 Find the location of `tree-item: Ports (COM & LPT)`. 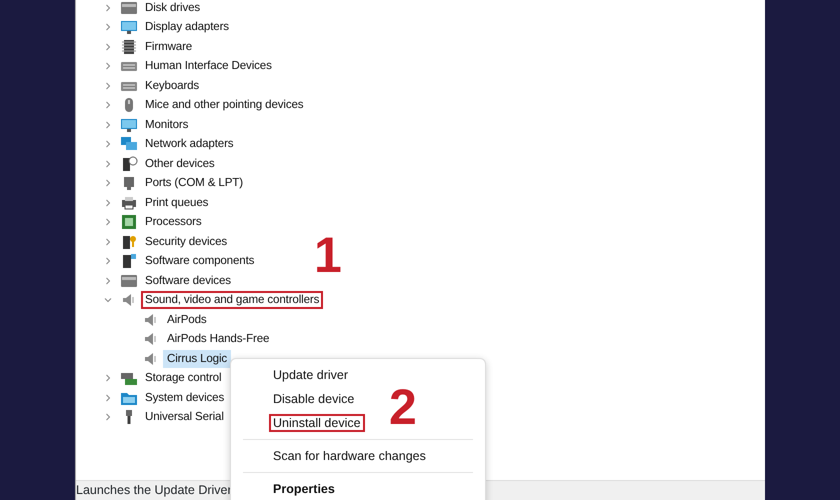

tree-item: Ports (COM & LPT) is located at coordinates (194, 183).